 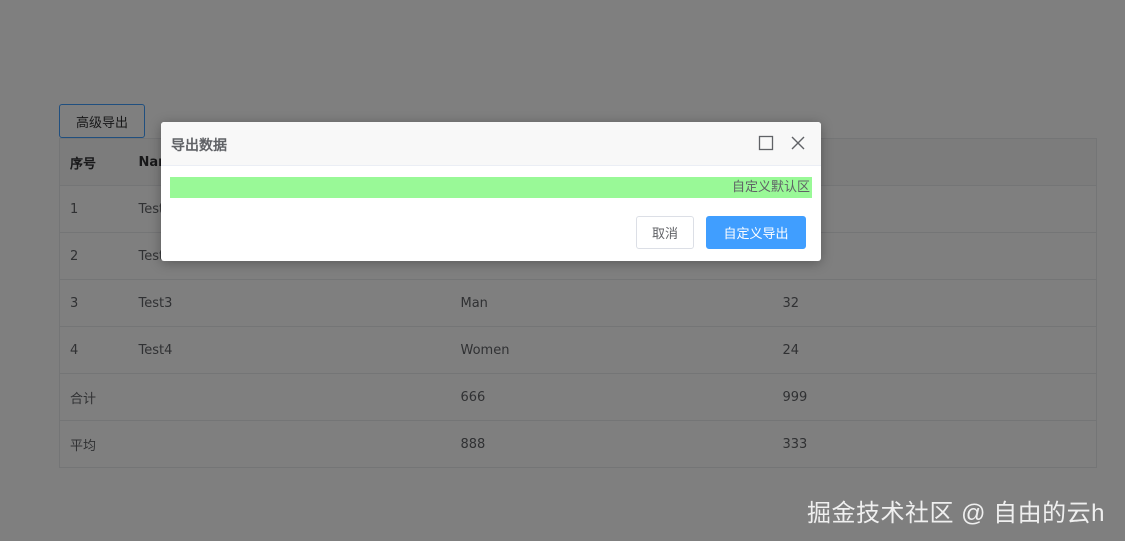 I want to click on dialog-header: 导出数据, so click(x=491, y=144).